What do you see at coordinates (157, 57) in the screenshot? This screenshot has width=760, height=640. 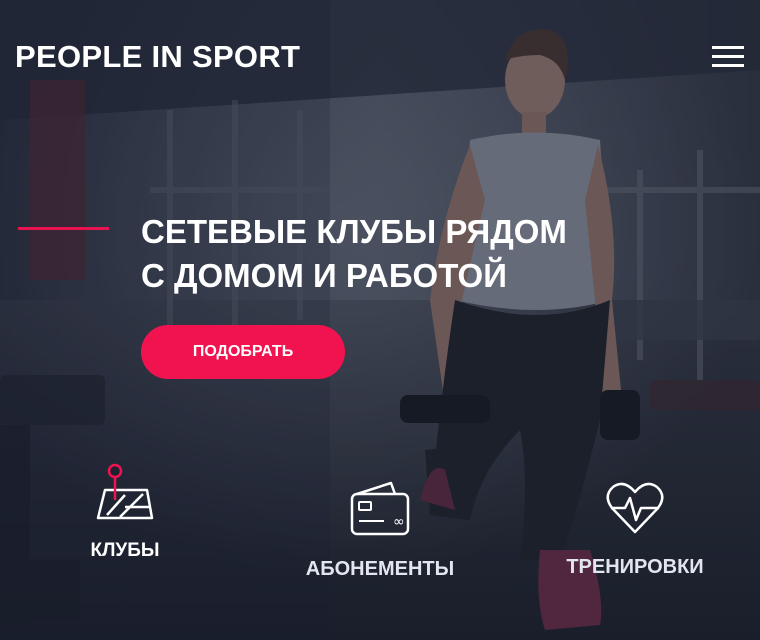 I see `brand-logo: PEOPLE IN SPORT` at bounding box center [157, 57].